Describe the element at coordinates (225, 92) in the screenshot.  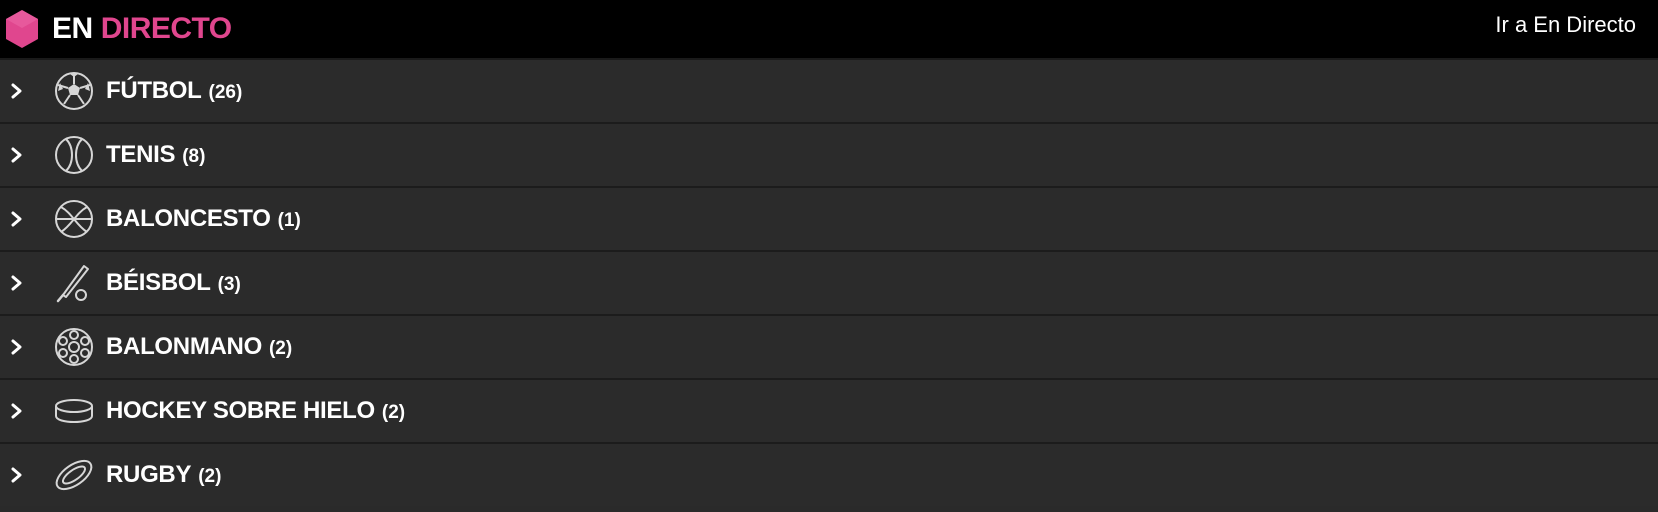
I see `sport-count: (26)` at that location.